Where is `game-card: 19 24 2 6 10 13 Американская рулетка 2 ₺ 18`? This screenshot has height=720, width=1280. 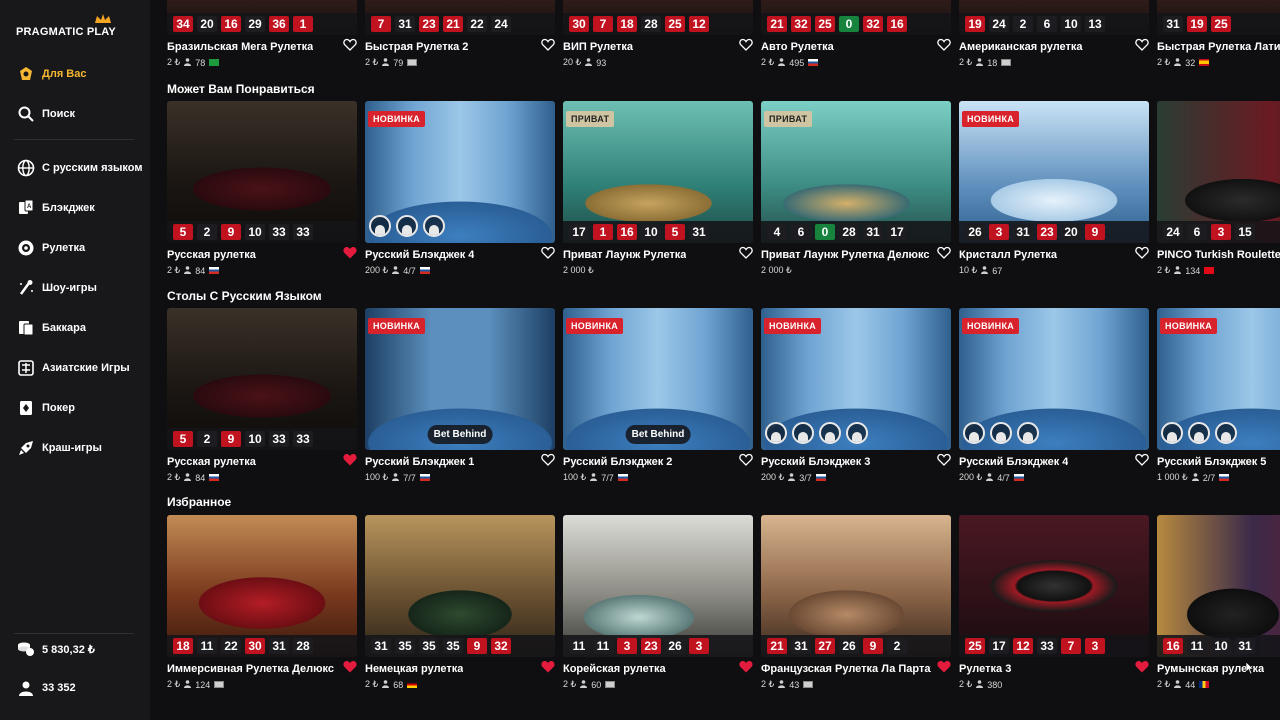
game-card: 19 24 2 6 10 13 Американская рулетка 2 ₺ 18 is located at coordinates (1054, 34).